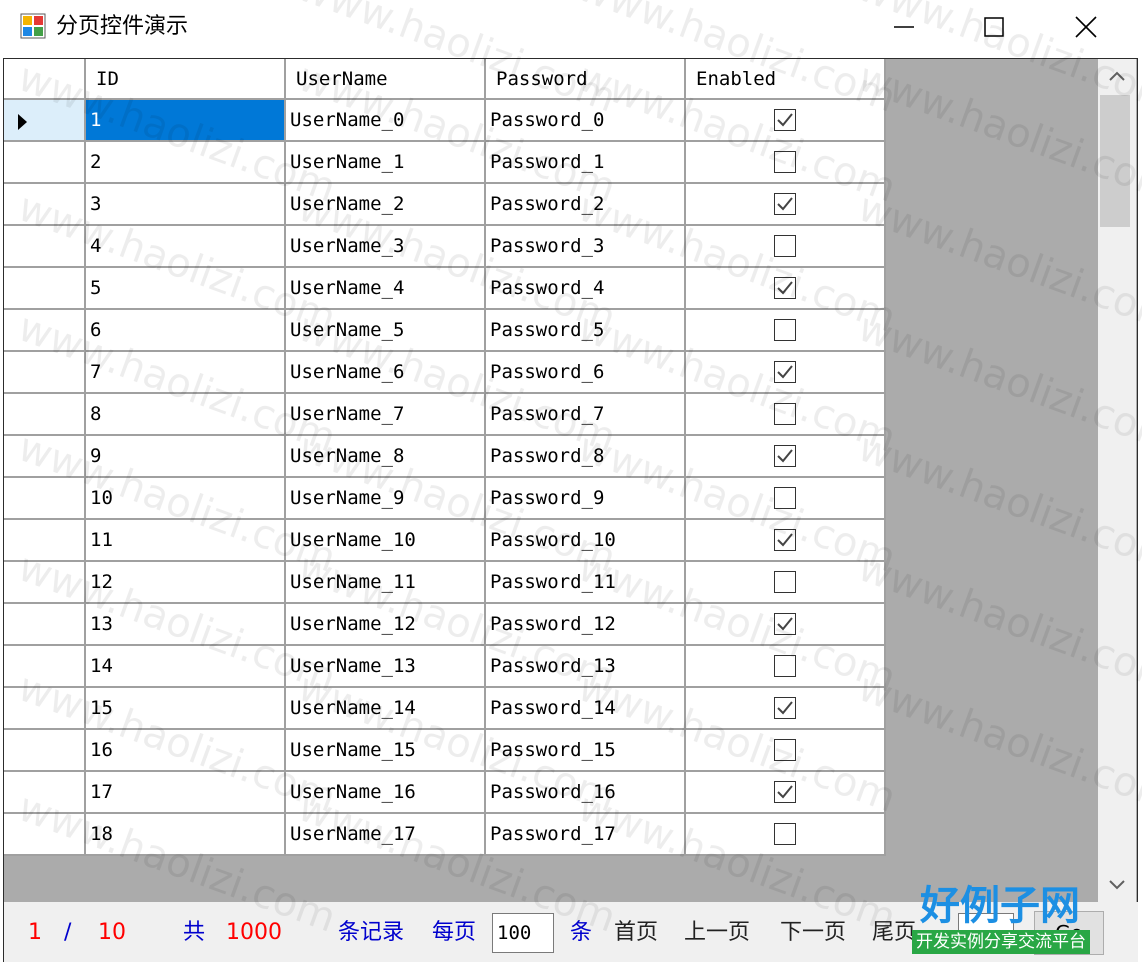 Image resolution: width=1142 pixels, height=966 pixels. I want to click on cell-username: UserName_11, so click(385, 582).